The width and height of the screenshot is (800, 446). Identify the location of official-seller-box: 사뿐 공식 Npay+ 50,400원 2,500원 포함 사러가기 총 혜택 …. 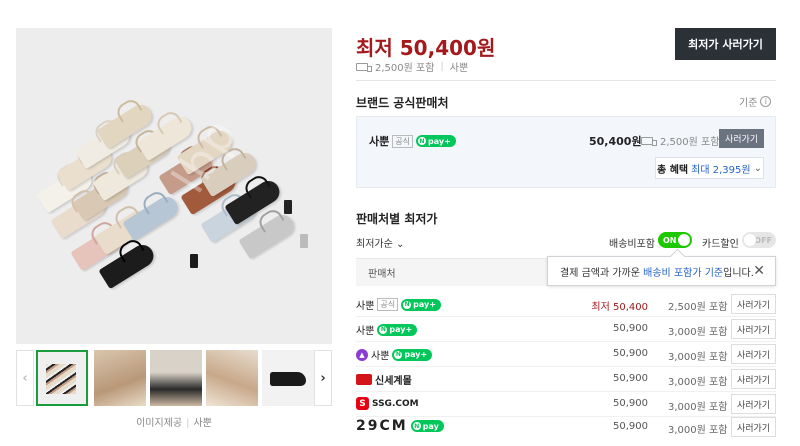
(566, 152).